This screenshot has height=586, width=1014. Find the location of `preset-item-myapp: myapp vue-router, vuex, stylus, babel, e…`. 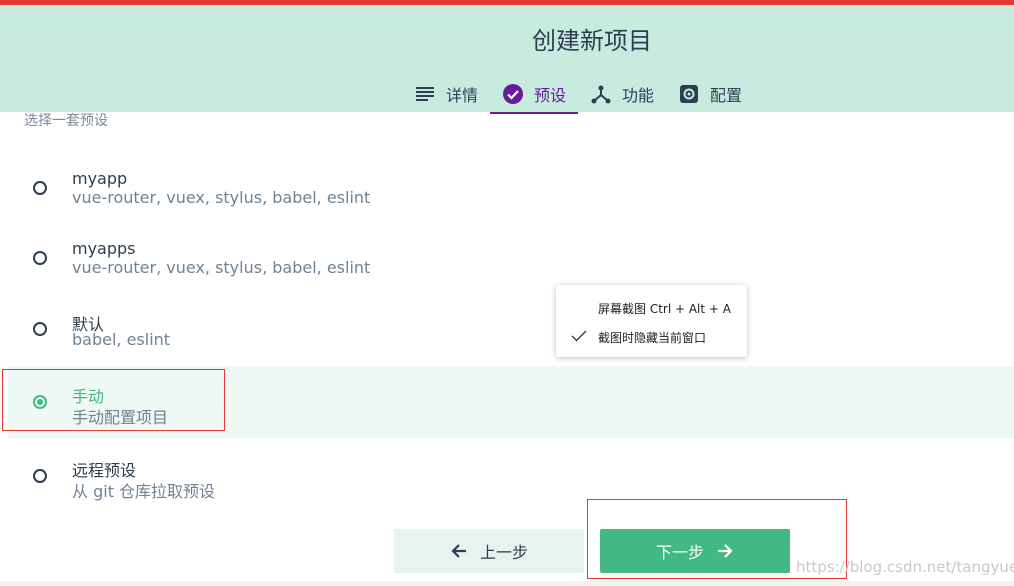

preset-item-myapp: myapp vue-router, vuex, stylus, babel, e… is located at coordinates (507, 188).